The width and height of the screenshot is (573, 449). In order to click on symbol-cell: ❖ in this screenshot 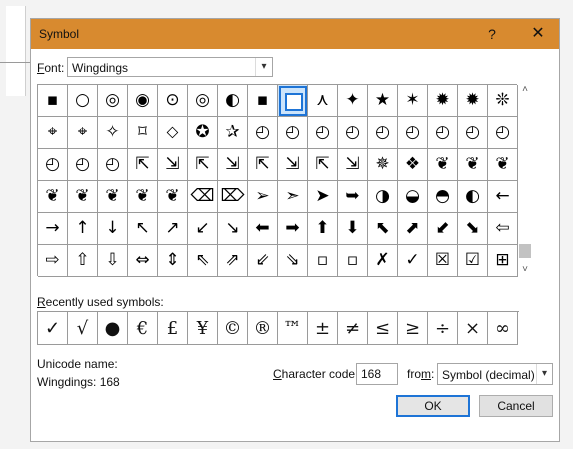, I will do `click(413, 165)`.